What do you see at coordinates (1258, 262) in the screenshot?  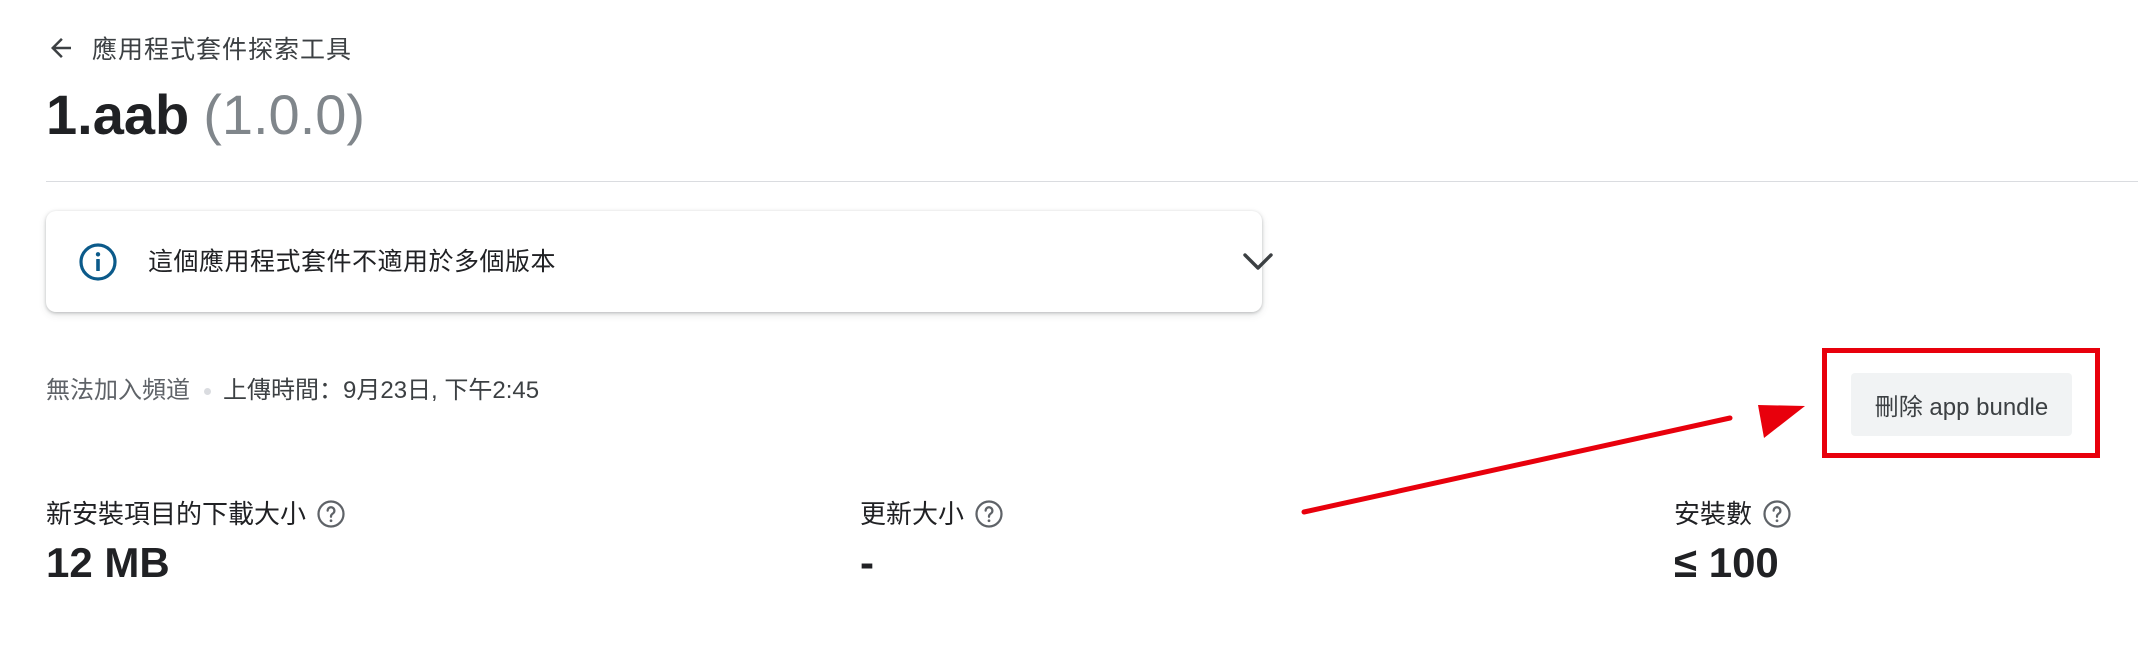 I see `chevron-down-icon` at bounding box center [1258, 262].